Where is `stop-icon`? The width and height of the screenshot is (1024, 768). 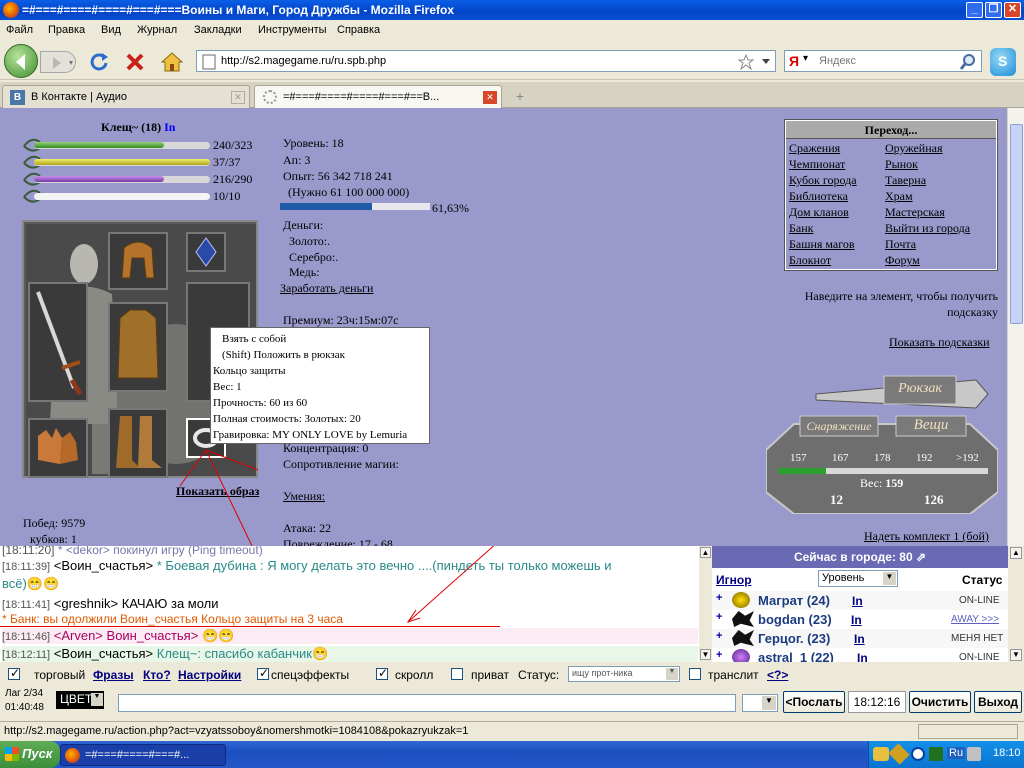 stop-icon is located at coordinates (135, 62).